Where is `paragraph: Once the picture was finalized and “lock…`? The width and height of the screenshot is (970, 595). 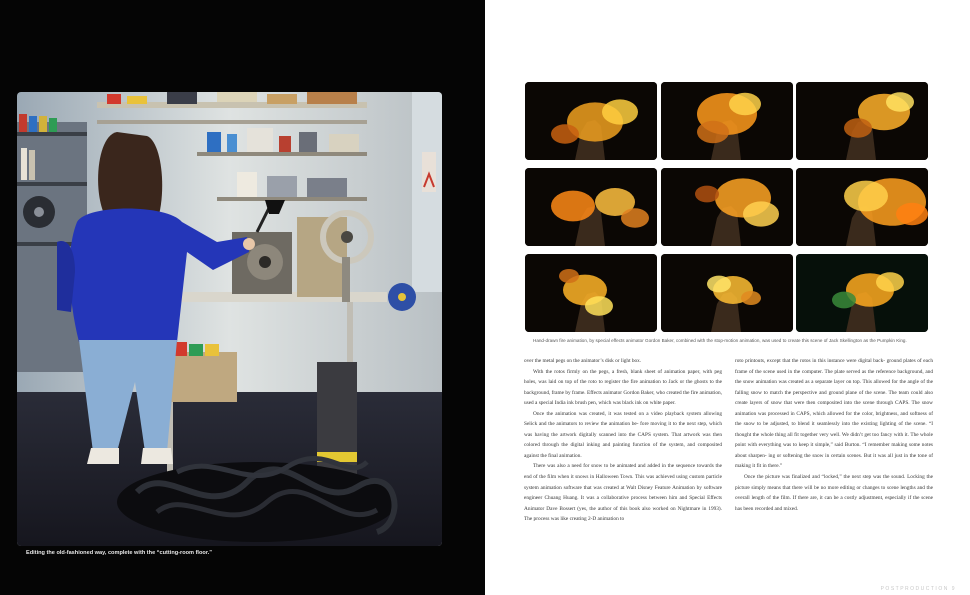
paragraph: Once the picture was finalized and “lock… is located at coordinates (834, 493).